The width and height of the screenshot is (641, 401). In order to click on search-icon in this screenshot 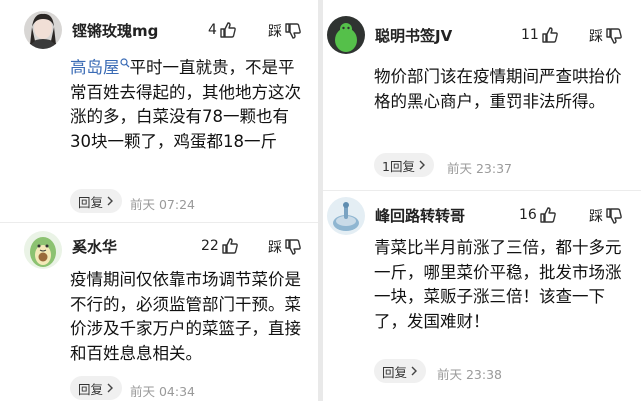, I will do `click(124, 63)`.